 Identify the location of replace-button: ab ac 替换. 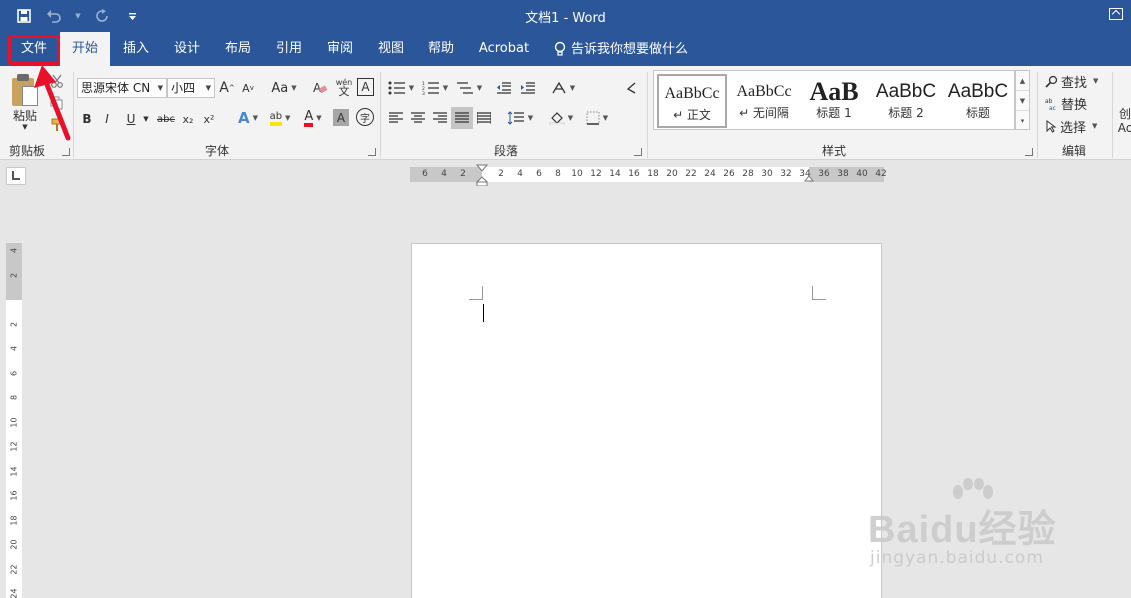
(1076, 103).